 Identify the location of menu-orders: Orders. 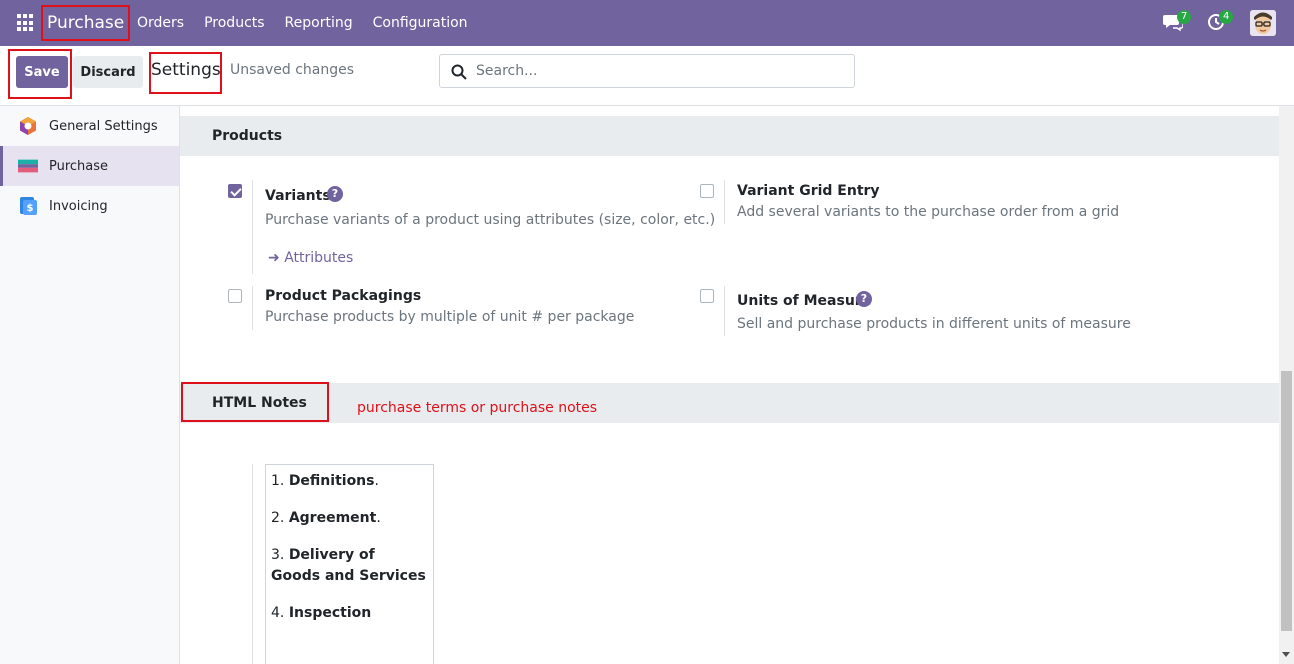
(160, 23).